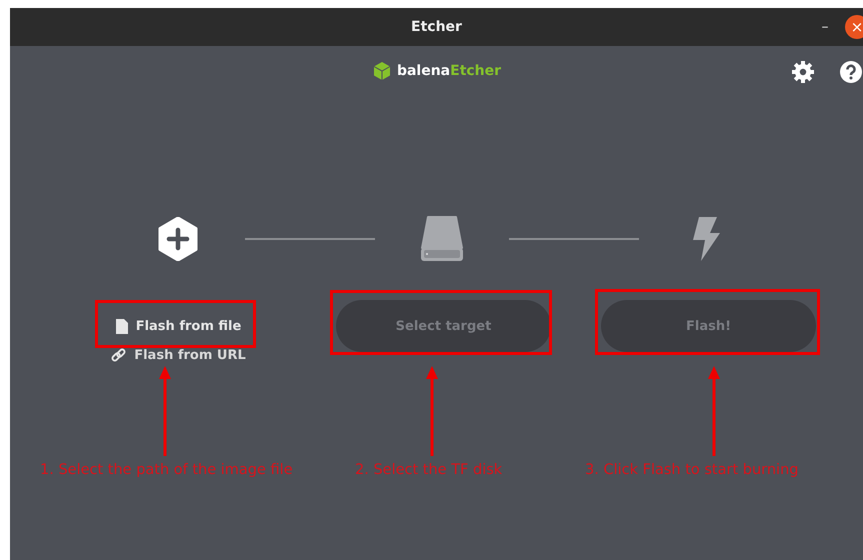 This screenshot has width=863, height=560. Describe the element at coordinates (825, 27) in the screenshot. I see `minimize-button: –` at that location.